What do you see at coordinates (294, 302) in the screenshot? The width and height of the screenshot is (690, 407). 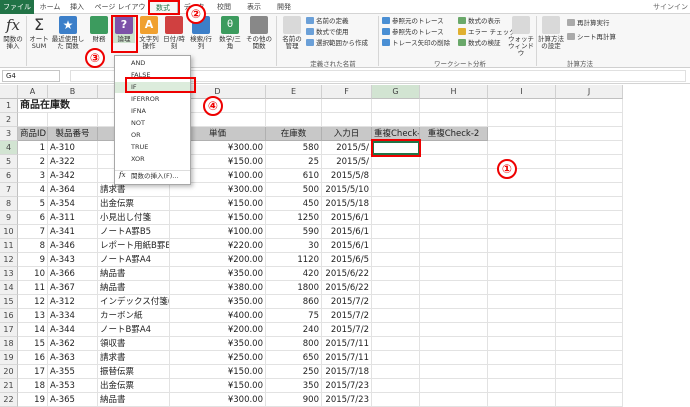 I see `table-cell: 860` at bounding box center [294, 302].